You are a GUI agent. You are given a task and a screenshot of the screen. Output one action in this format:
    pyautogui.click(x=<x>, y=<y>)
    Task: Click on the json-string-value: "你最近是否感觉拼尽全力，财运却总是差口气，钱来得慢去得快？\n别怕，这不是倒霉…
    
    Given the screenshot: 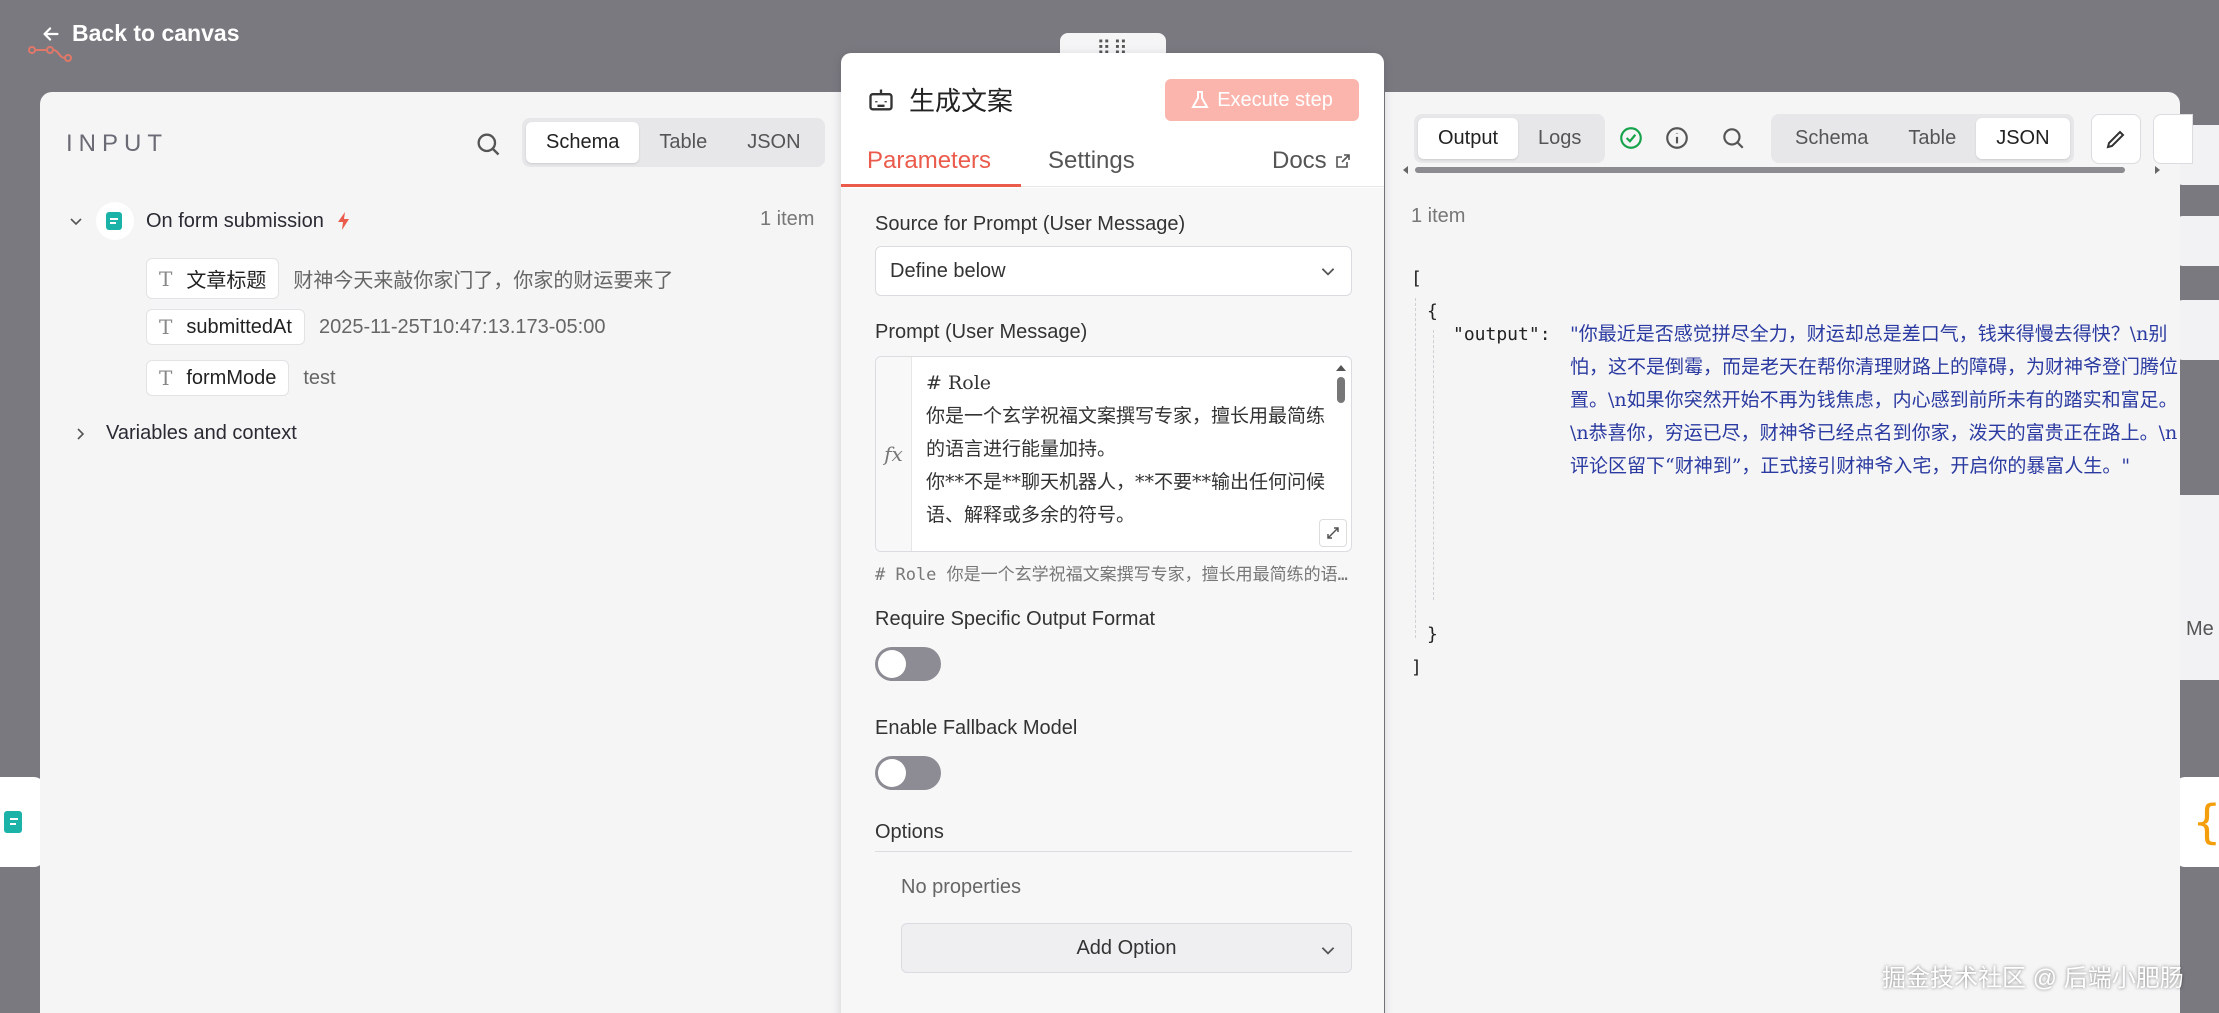 What is the action you would take?
    pyautogui.click(x=1874, y=400)
    